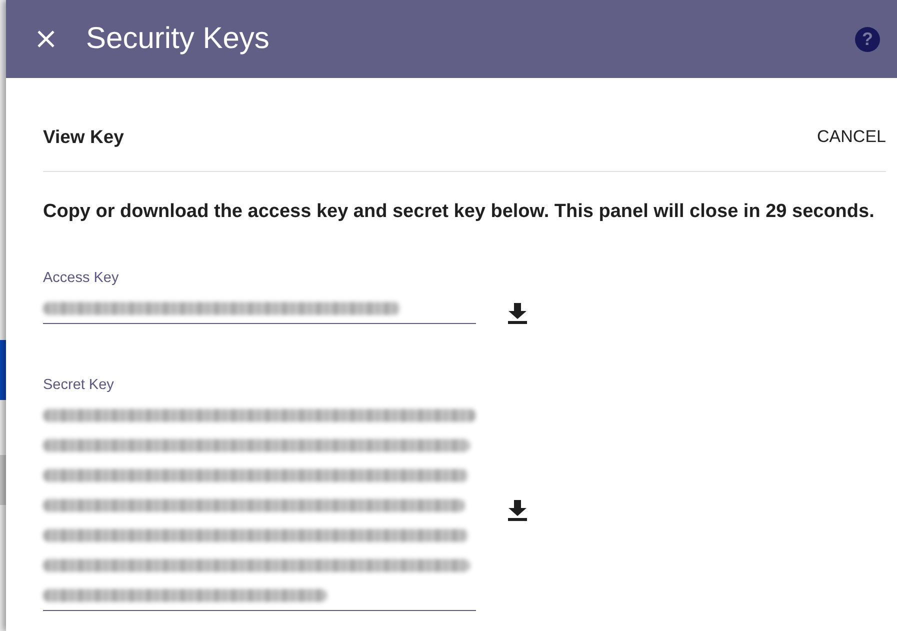  What do you see at coordinates (46, 39) in the screenshot?
I see `close-icon` at bounding box center [46, 39].